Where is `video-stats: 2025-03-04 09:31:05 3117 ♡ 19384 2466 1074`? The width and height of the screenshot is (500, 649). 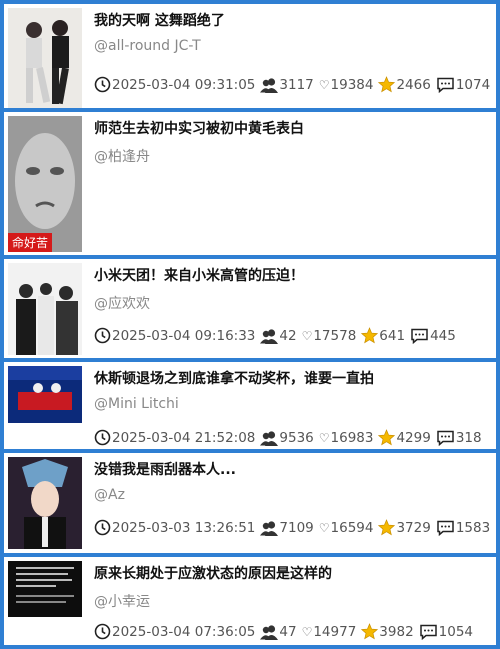 video-stats: 2025-03-04 09:31:05 3117 ♡ 19384 2466 1074 is located at coordinates (293, 84).